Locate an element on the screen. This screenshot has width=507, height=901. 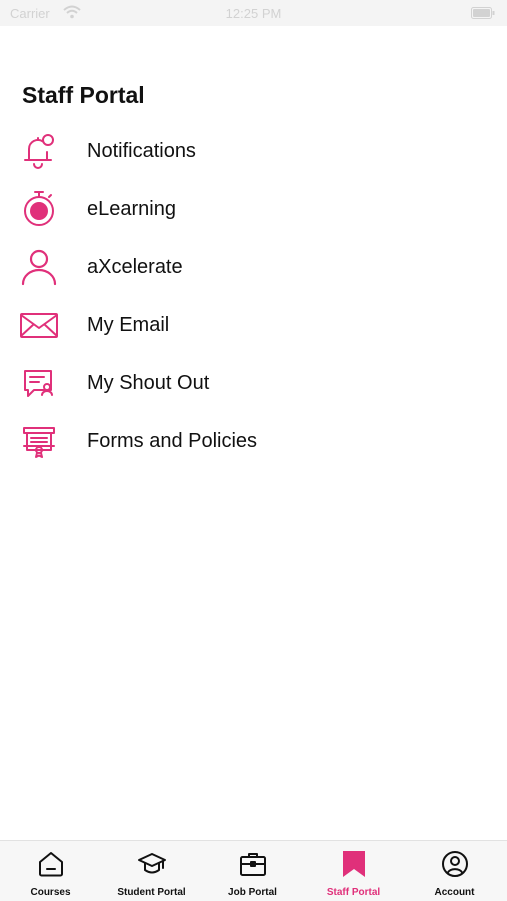
menu-label: My Email is located at coordinates (128, 325).